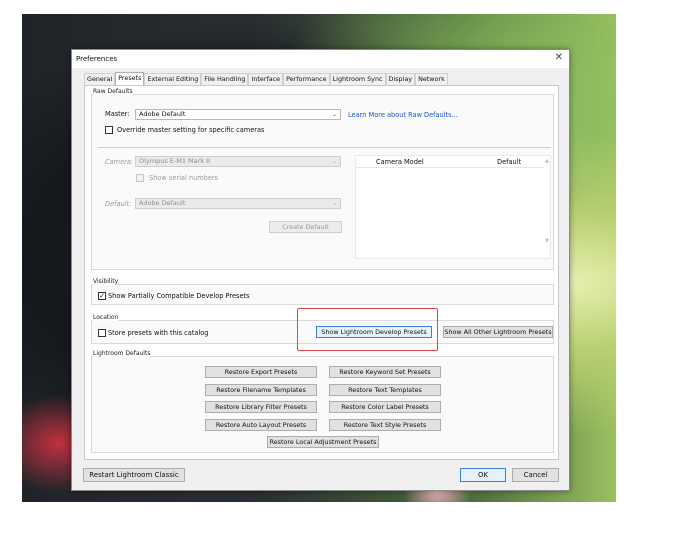  What do you see at coordinates (184, 178) in the screenshot?
I see `show-serial-numbers-label: Show serial numbers` at bounding box center [184, 178].